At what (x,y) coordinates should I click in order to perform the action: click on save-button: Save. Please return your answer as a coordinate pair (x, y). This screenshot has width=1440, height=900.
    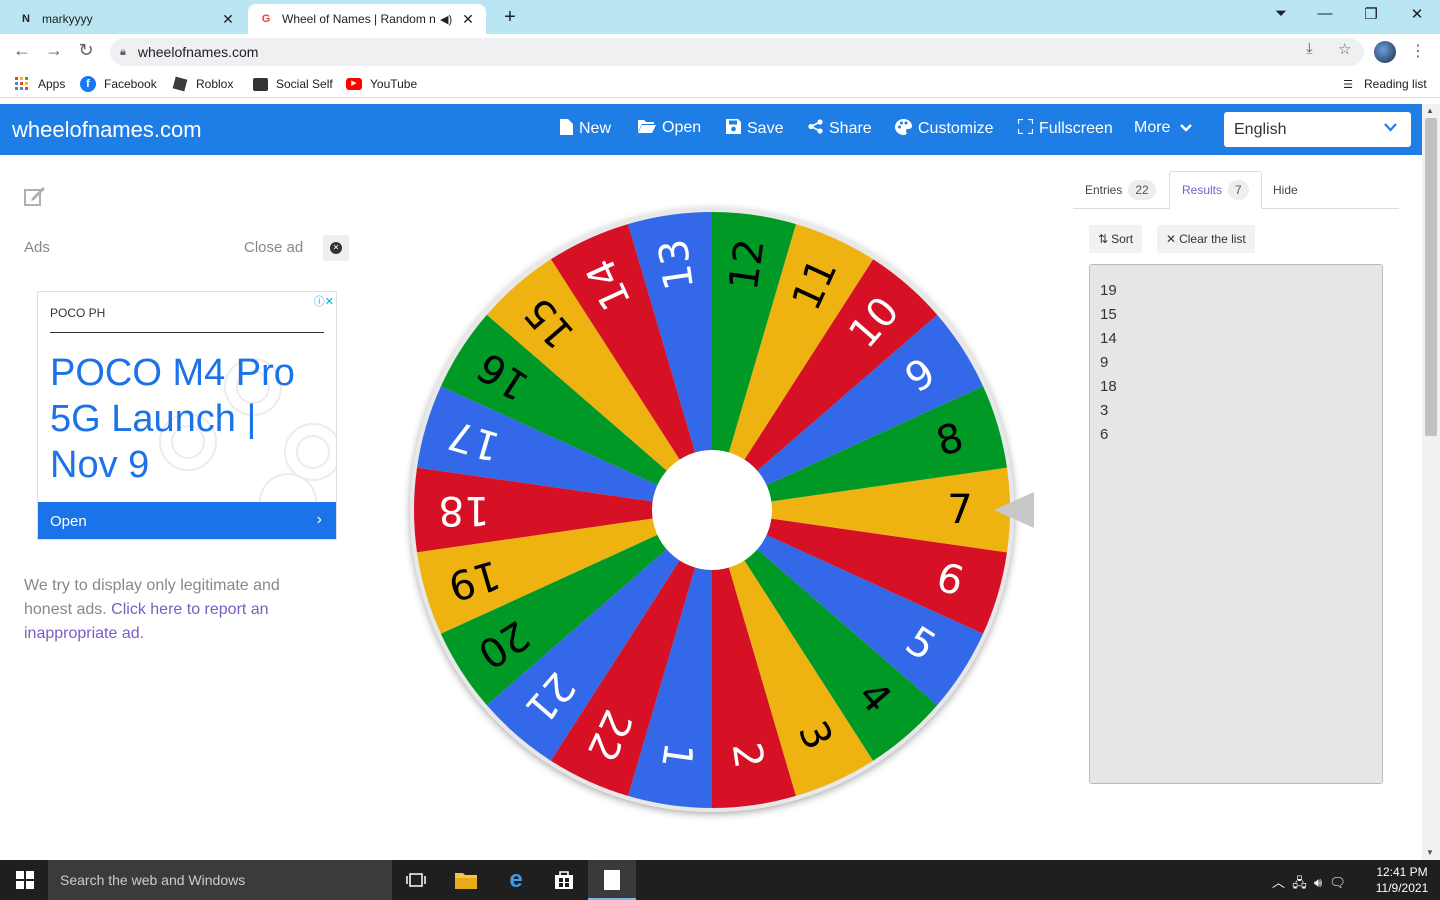
    Looking at the image, I should click on (754, 128).